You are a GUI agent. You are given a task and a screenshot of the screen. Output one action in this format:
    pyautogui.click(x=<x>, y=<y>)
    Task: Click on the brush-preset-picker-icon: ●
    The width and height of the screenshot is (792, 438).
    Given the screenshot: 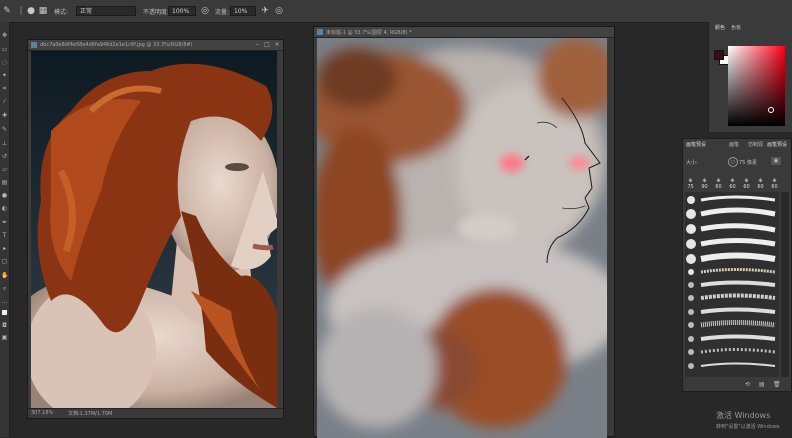 What is the action you would take?
    pyautogui.click(x=31, y=11)
    